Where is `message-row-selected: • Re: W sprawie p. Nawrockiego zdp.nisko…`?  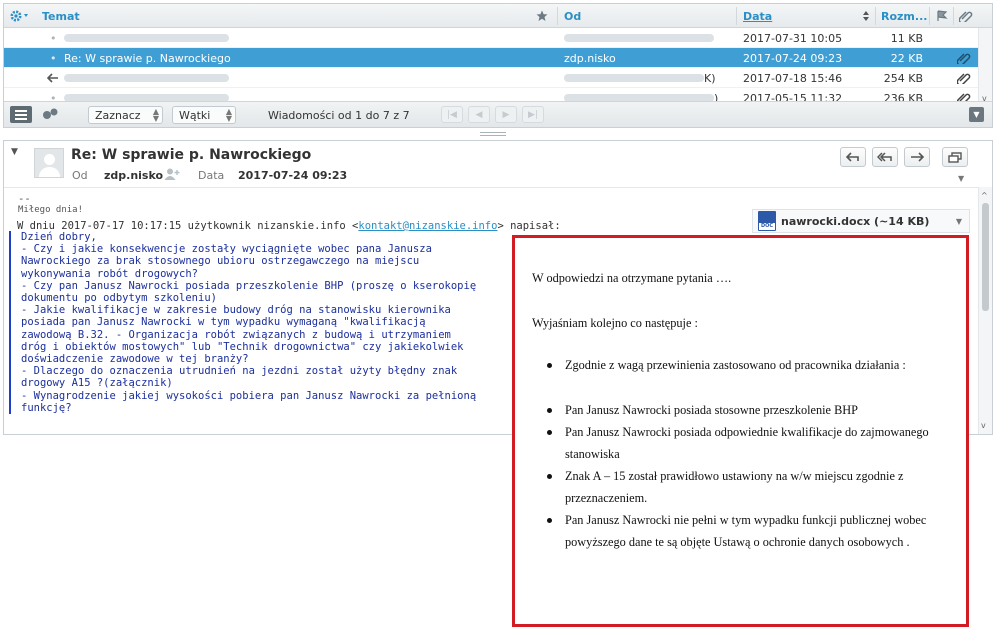 message-row-selected: • Re: W sprawie p. Nawrockiego zdp.nisko… is located at coordinates (498, 58).